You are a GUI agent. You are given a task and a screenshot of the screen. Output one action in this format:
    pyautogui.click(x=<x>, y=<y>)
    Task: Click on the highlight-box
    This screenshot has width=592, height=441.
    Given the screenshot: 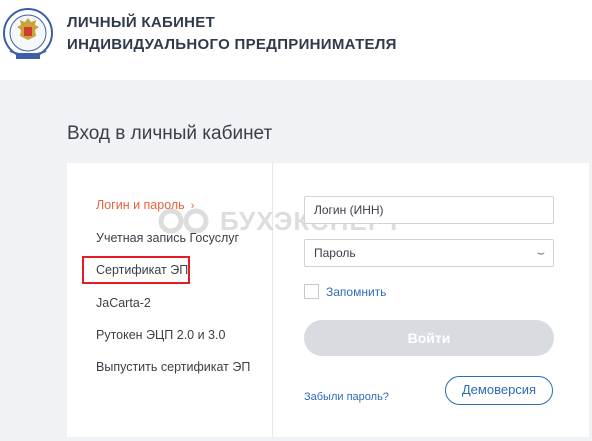 What is the action you would take?
    pyautogui.click(x=136, y=270)
    